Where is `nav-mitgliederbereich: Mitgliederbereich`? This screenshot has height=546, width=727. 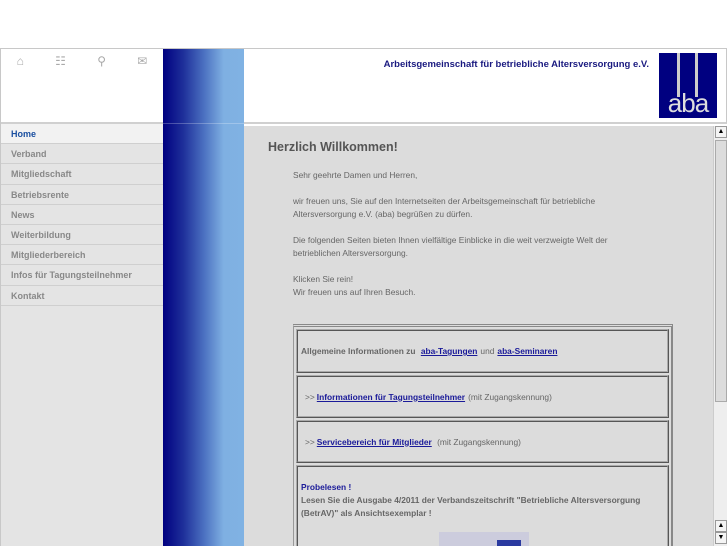 nav-mitgliederbereich: Mitgliederbereich is located at coordinates (82, 255).